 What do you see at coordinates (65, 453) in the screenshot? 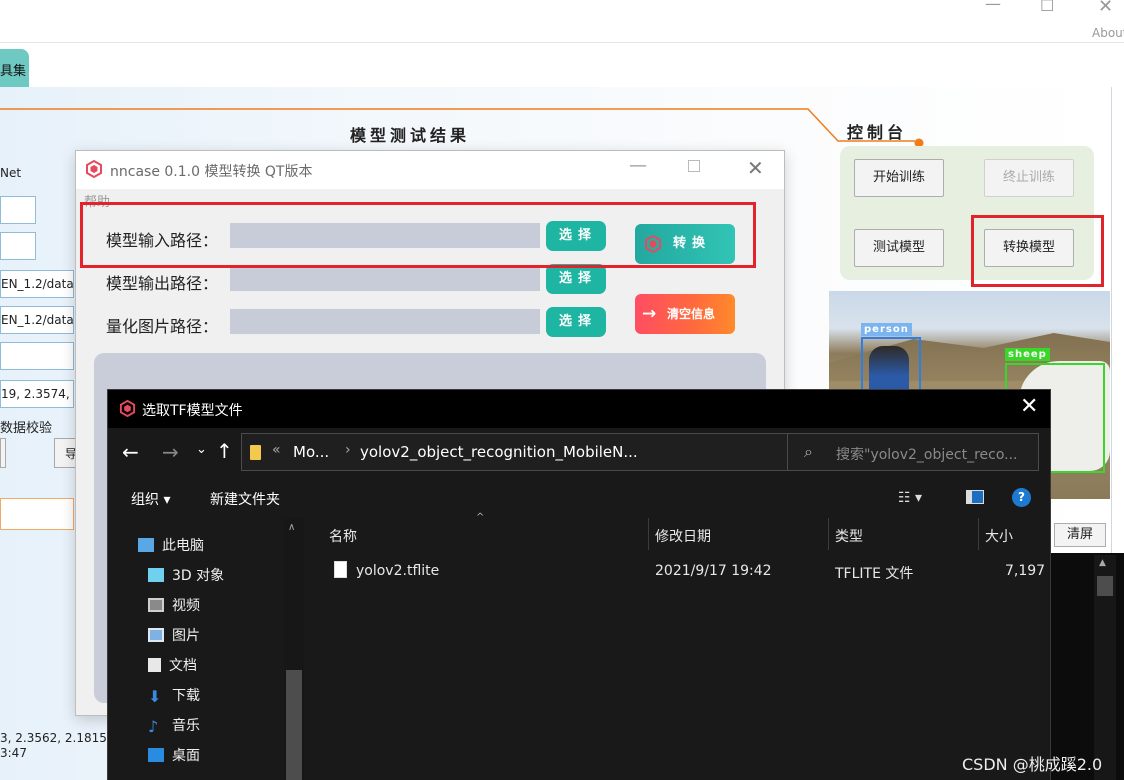
I see `import-button: 导` at bounding box center [65, 453].